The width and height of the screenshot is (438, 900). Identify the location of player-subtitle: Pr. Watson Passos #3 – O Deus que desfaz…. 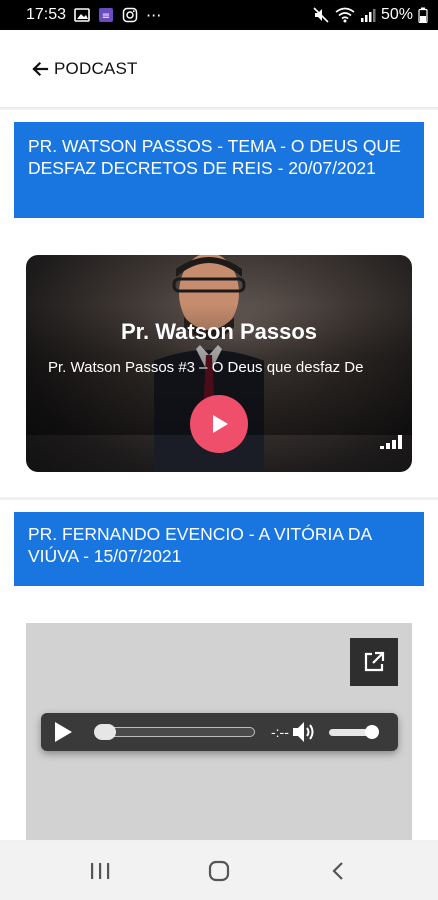
(206, 367).